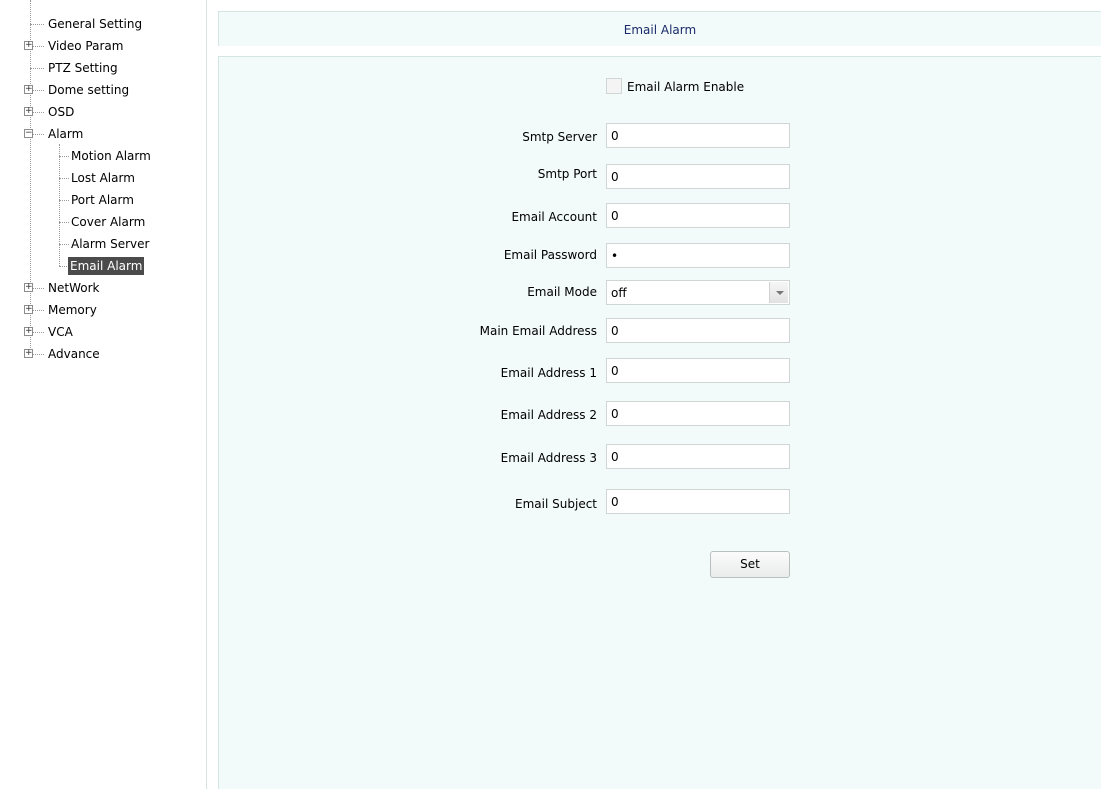 Image resolution: width=1101 pixels, height=789 pixels. I want to click on email-account-input, so click(698, 215).